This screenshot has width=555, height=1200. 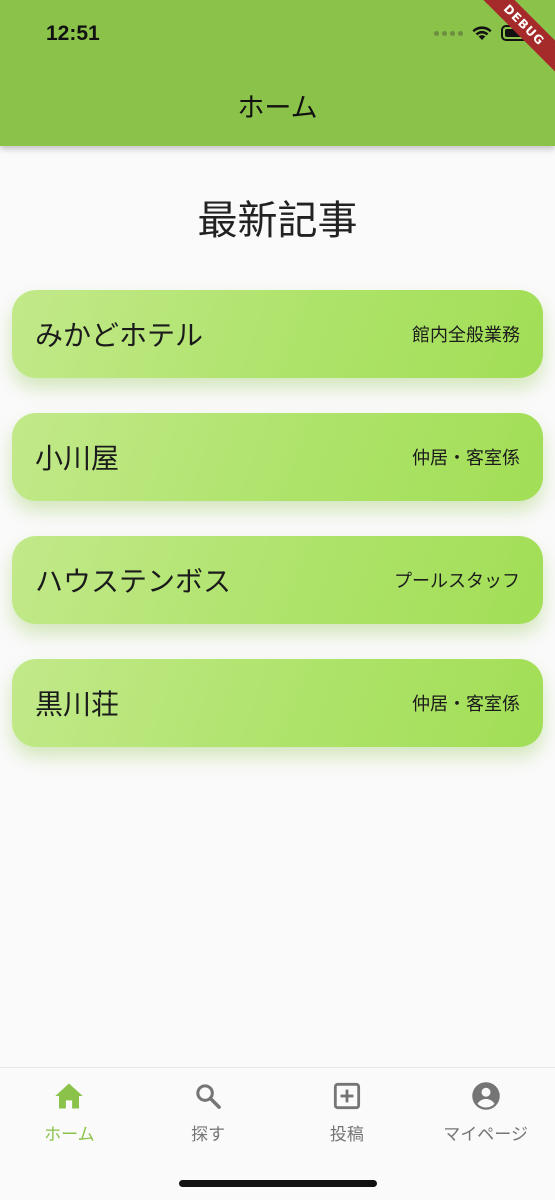 I want to click on nav-item-home: ホーム, so click(x=69, y=1111).